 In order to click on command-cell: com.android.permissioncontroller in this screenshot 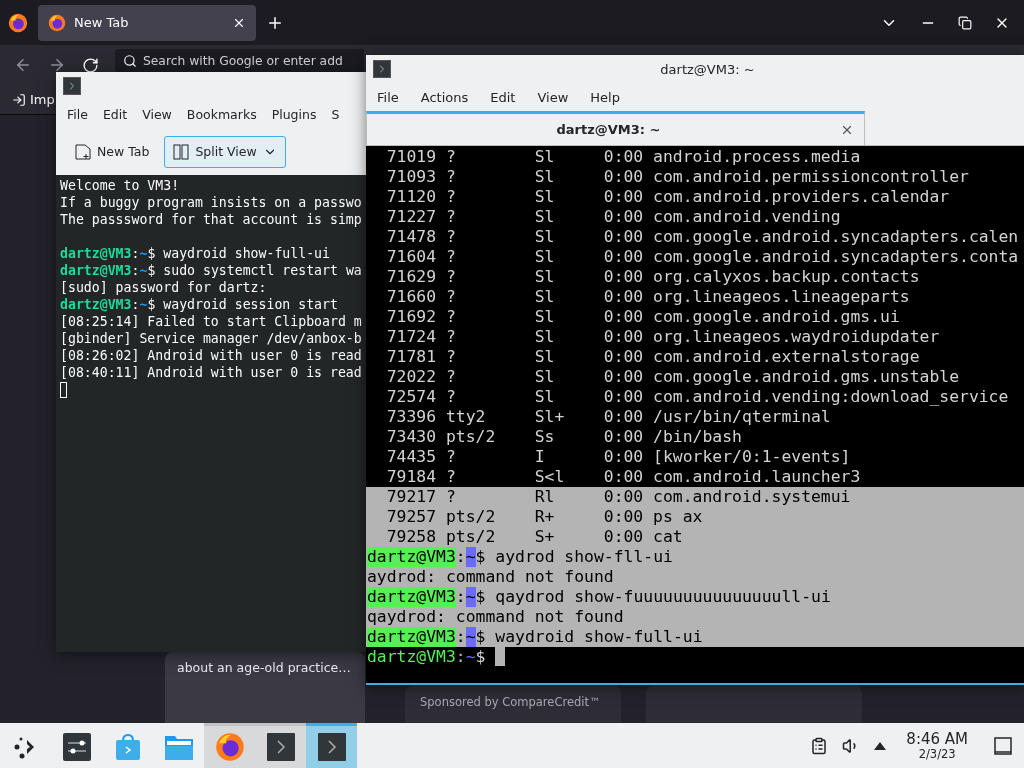, I will do `click(811, 177)`.